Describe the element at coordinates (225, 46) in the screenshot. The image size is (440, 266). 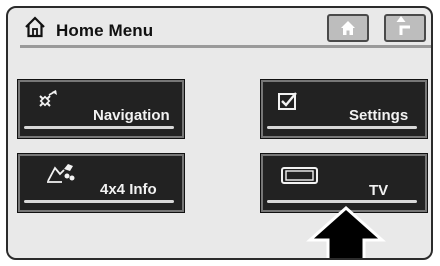
I see `header-divider` at that location.